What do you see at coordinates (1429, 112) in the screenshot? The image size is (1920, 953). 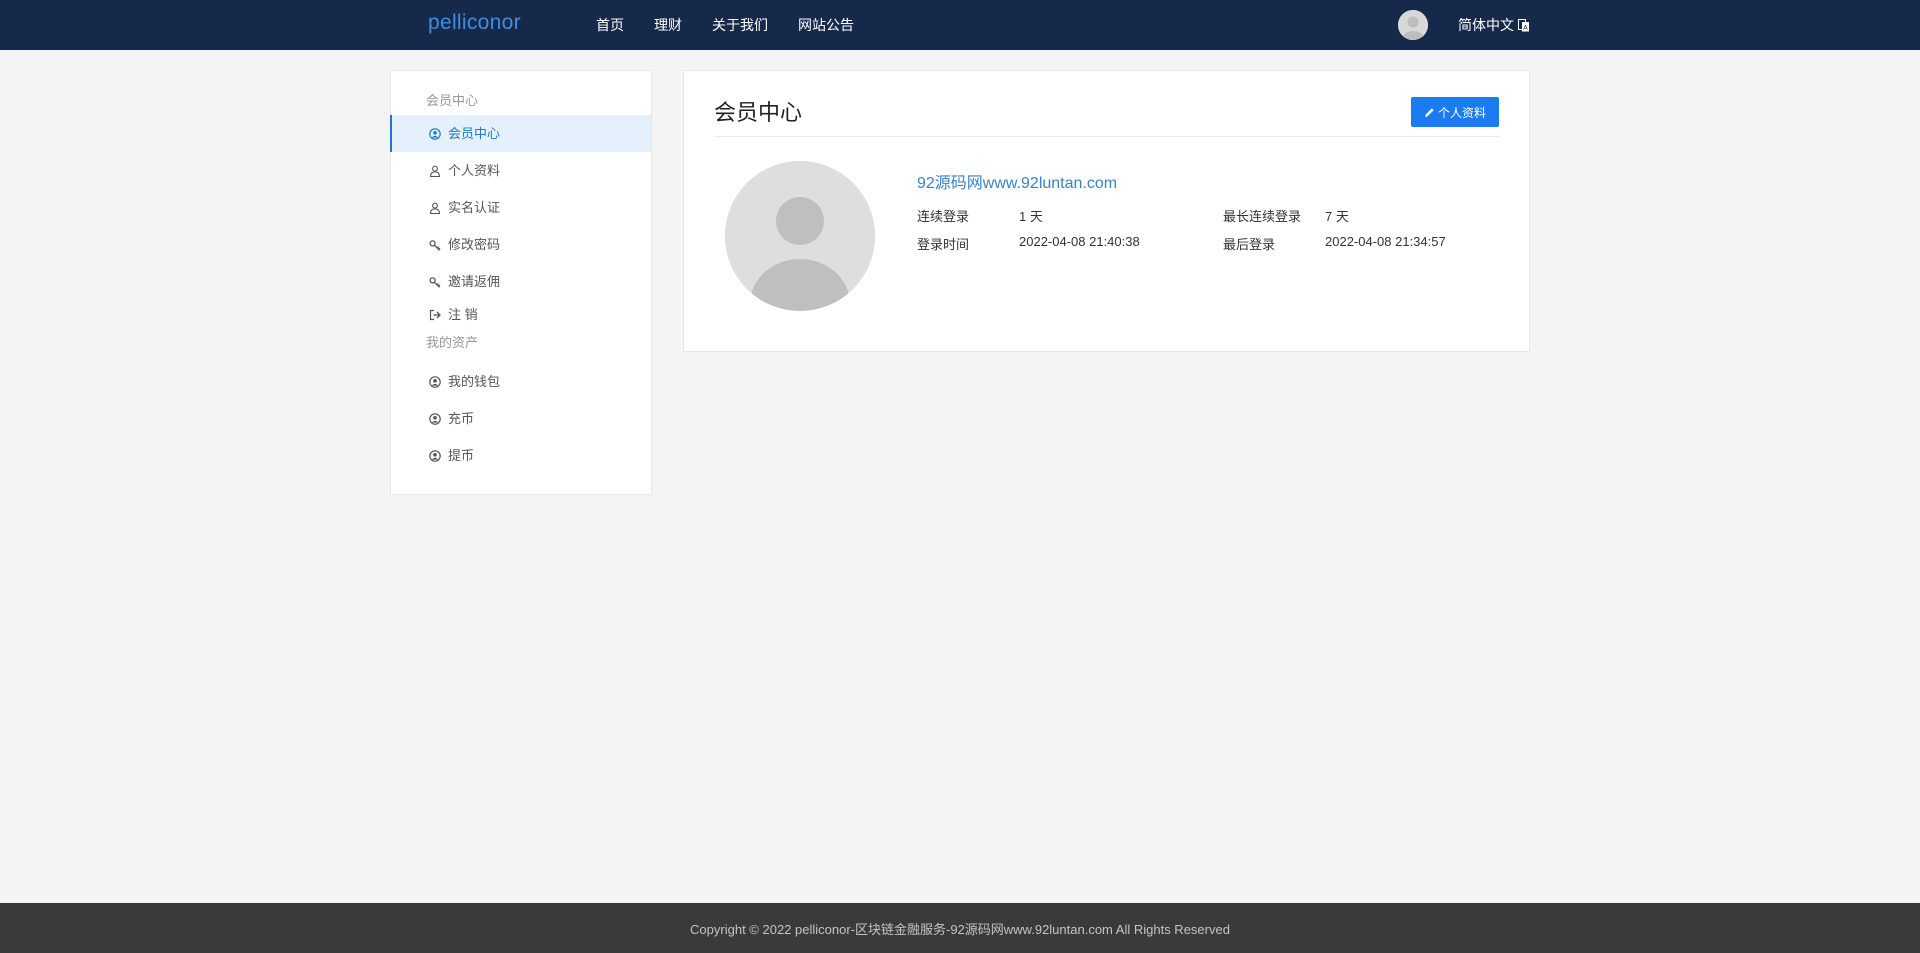 I see `pencil-icon` at bounding box center [1429, 112].